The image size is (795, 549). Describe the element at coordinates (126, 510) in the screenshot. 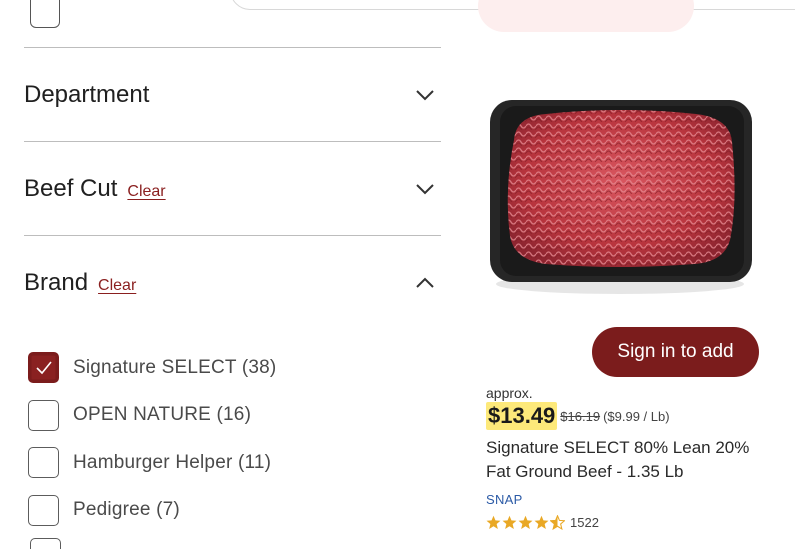

I see `brand-option-label: Pedigree (7)` at that location.